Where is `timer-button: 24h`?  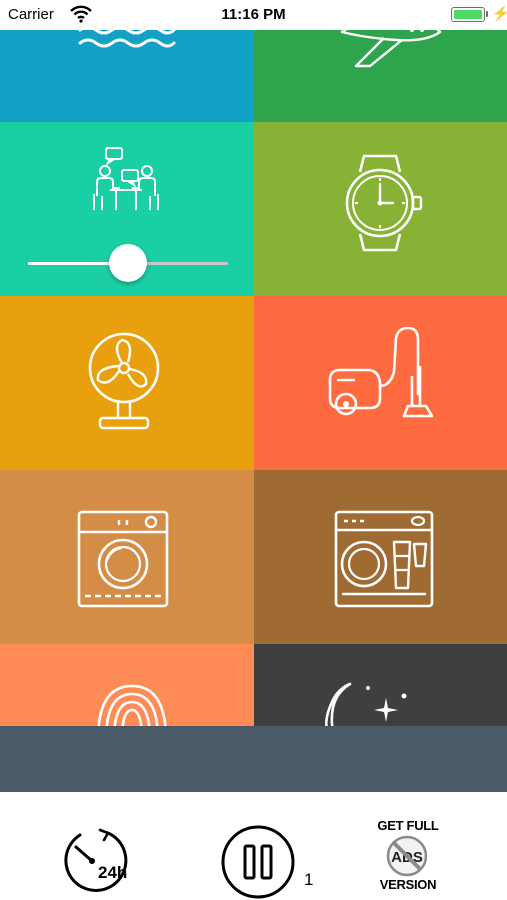 timer-button: 24h is located at coordinates (97, 860).